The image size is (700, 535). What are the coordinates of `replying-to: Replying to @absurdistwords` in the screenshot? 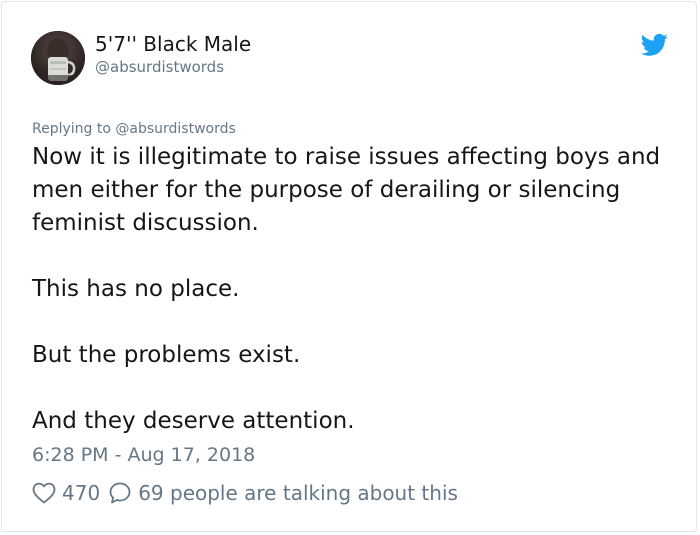 It's located at (134, 129).